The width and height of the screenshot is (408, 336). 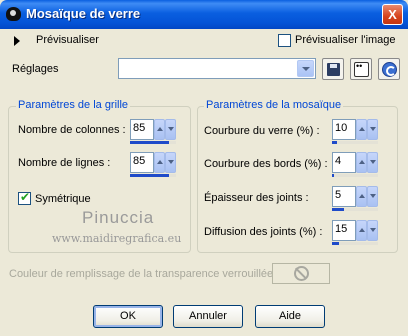 What do you see at coordinates (334, 142) in the screenshot?
I see `glass-curvature-level-fill` at bounding box center [334, 142].